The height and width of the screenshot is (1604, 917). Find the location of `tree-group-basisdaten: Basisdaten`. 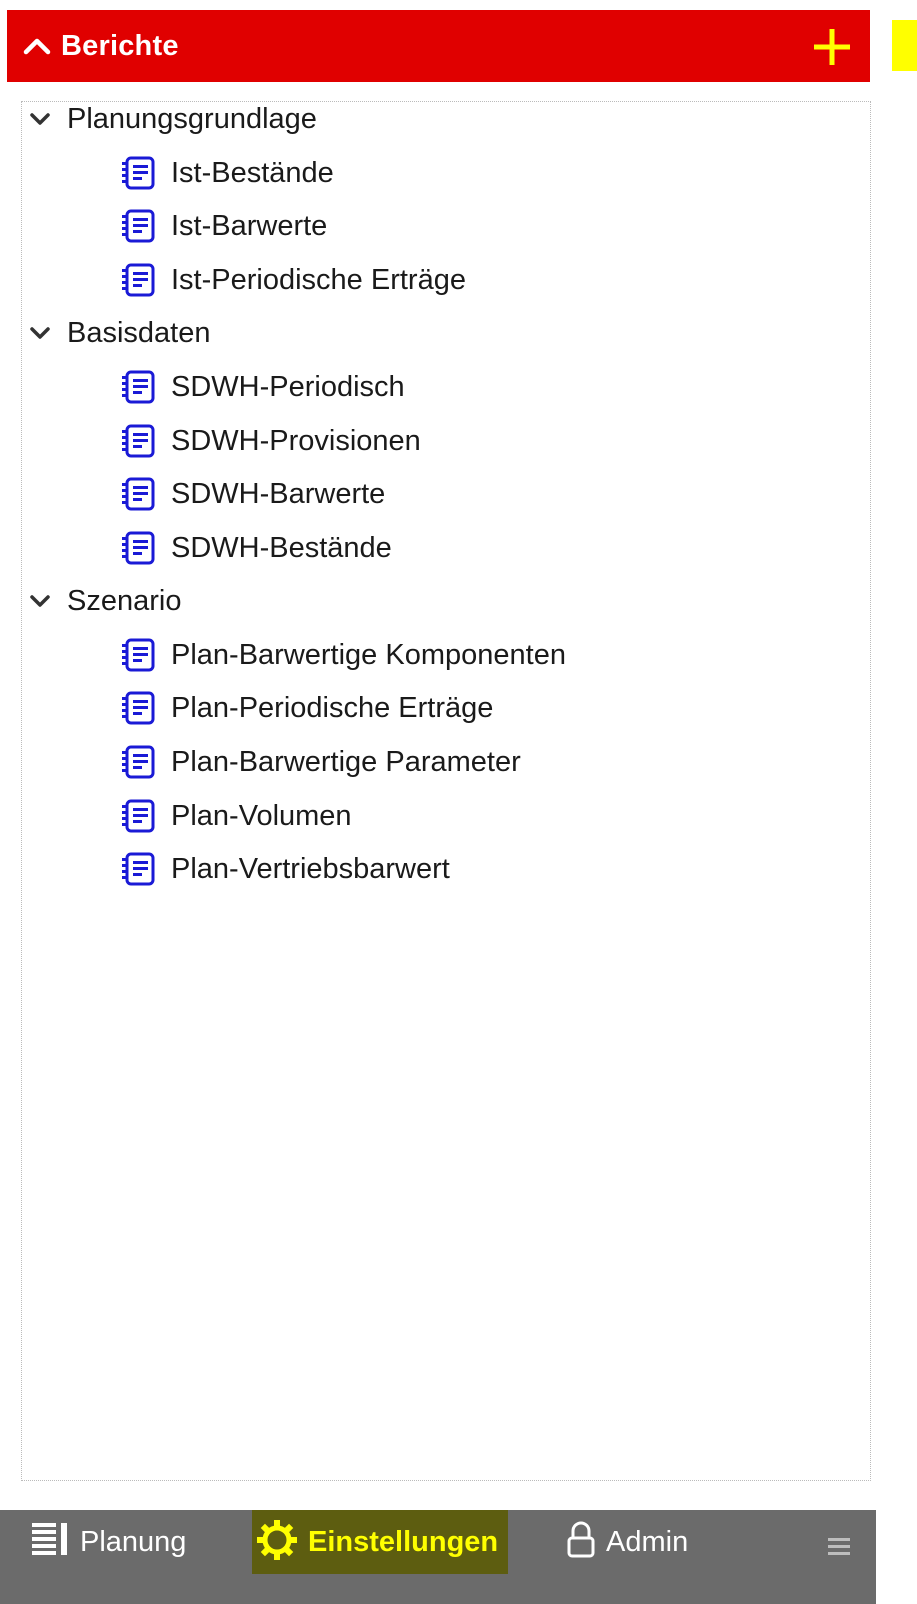

tree-group-basisdaten: Basisdaten is located at coordinates (116, 333).